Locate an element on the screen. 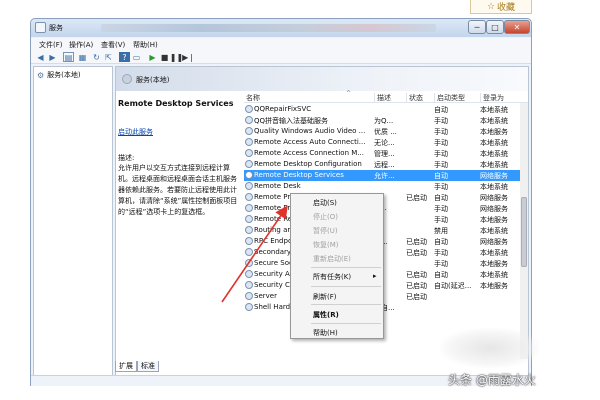 This screenshot has height=400, width=600. watermark: 头条 @雨露水火 is located at coordinates (492, 380).